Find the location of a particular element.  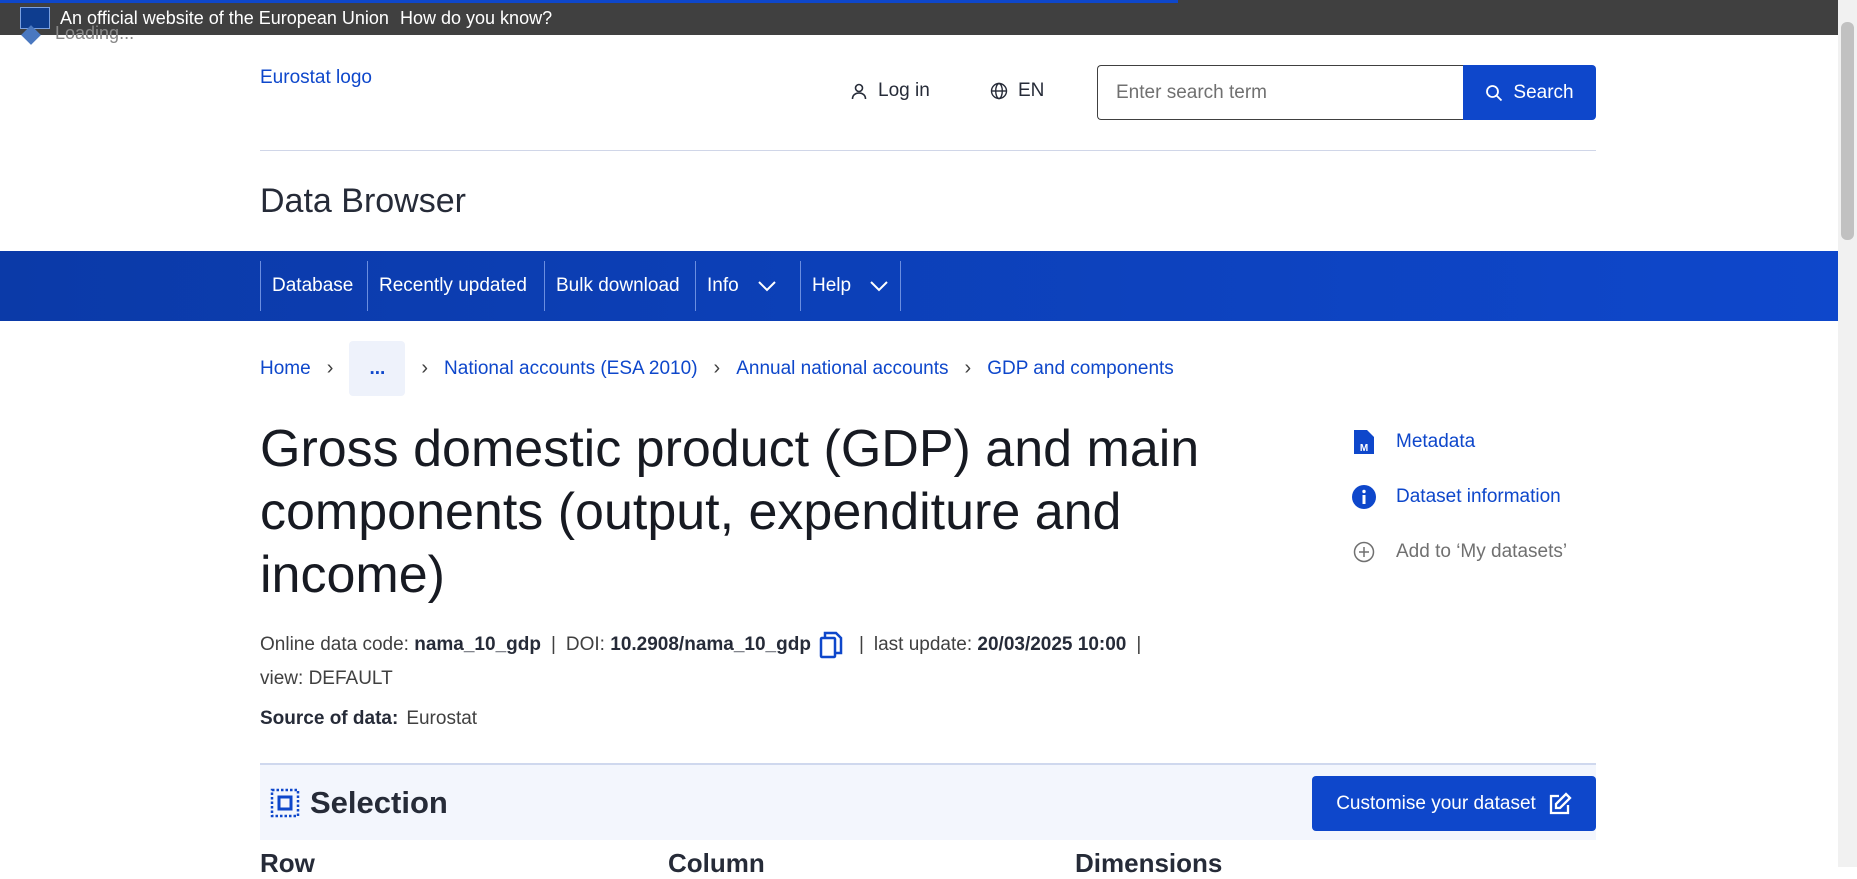

column-heading: Column is located at coordinates (716, 863).